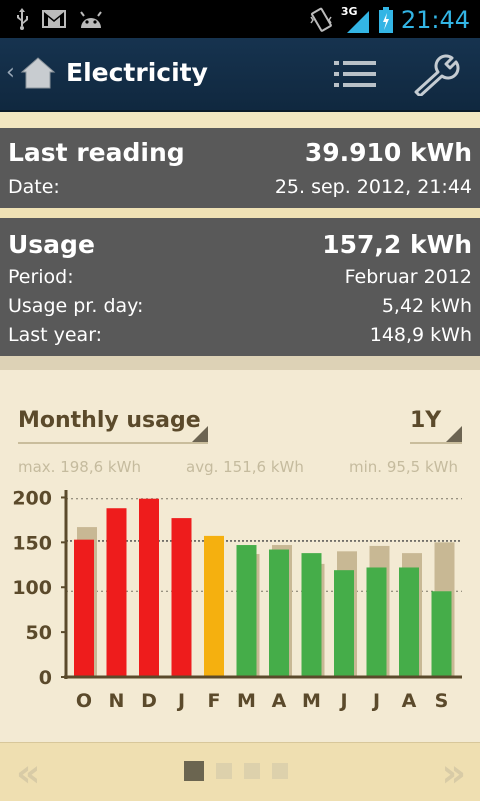 The height and width of the screenshot is (801, 480). Describe the element at coordinates (51, 244) in the screenshot. I see `usage-heading: Usage` at that location.